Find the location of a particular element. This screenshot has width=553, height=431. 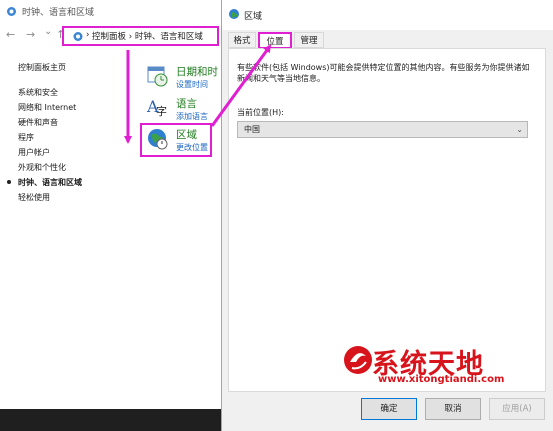

change-location-link: 更改位置 is located at coordinates (192, 147).